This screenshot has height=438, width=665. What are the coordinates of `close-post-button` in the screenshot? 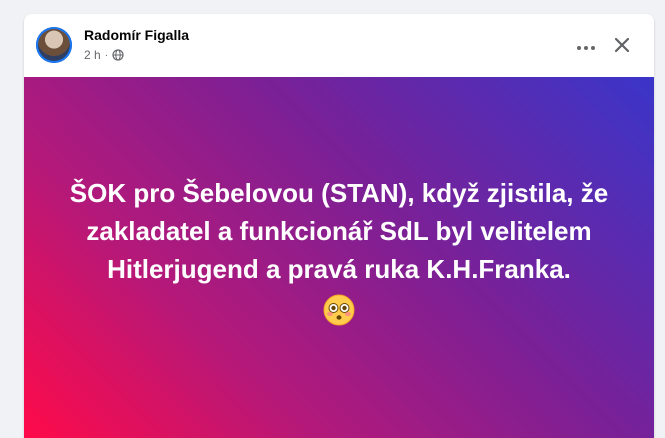 It's located at (622, 47).